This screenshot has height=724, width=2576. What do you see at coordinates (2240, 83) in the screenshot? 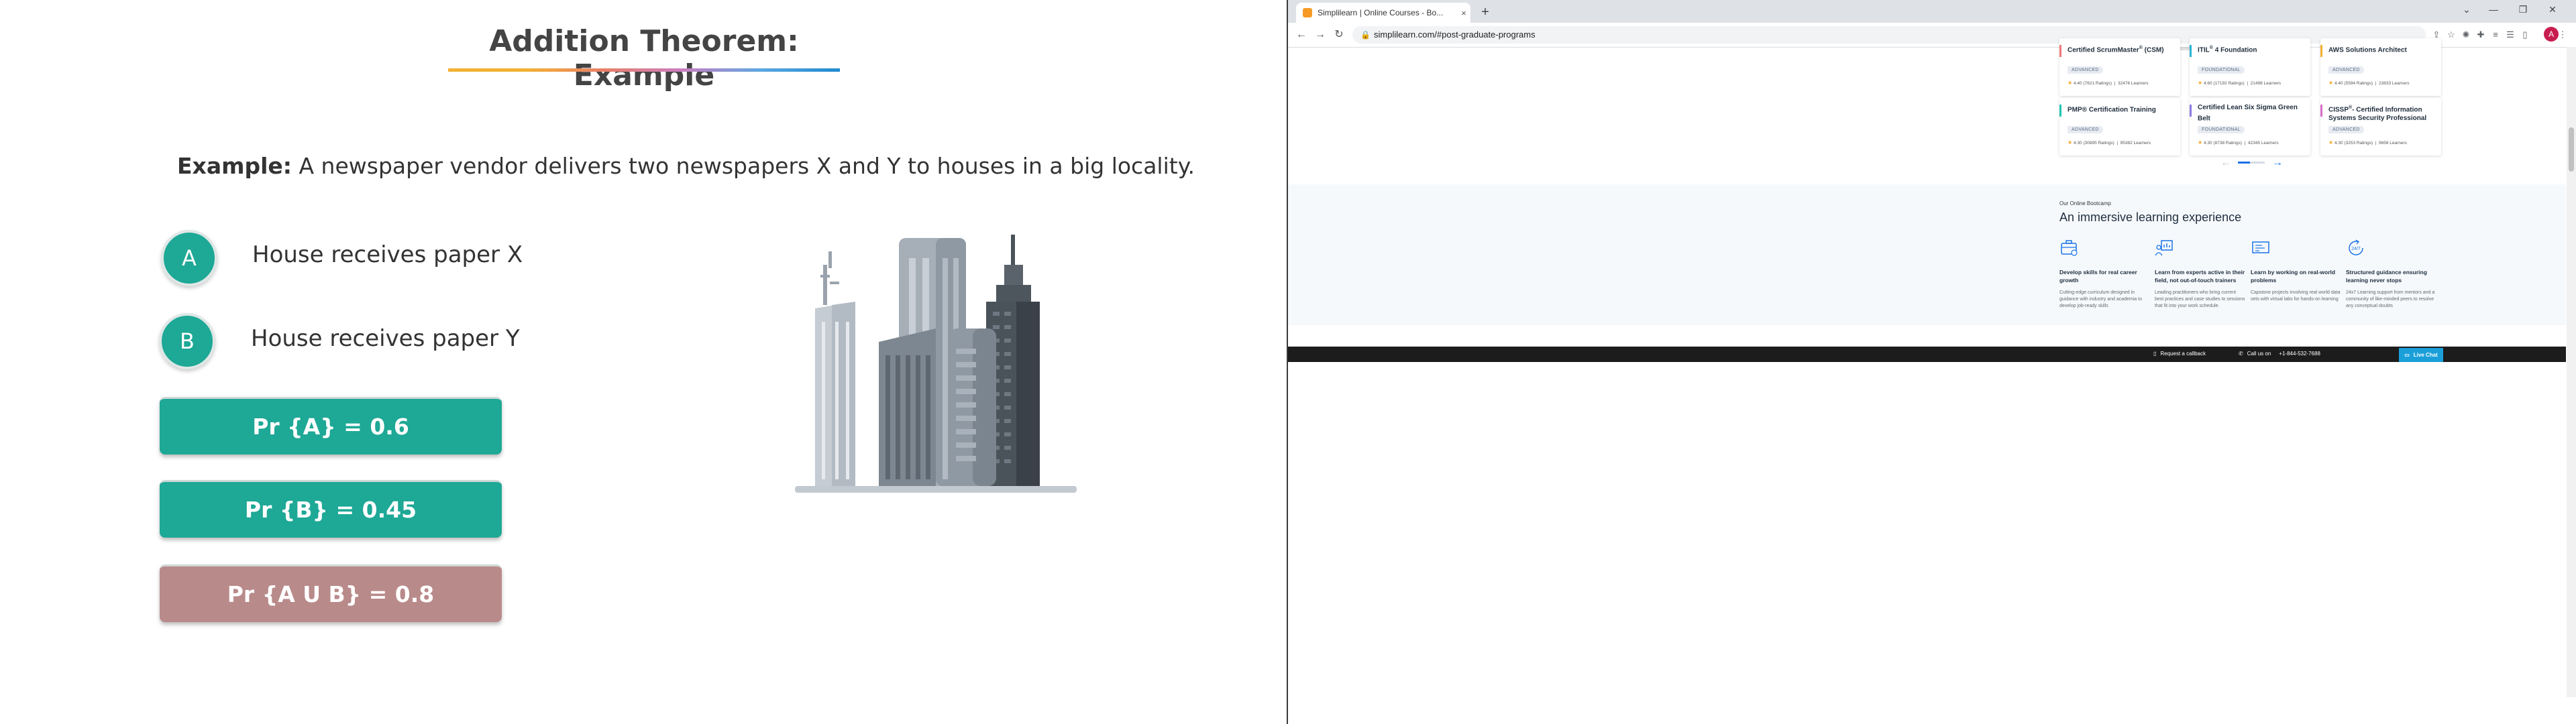
I see `rating-stats: ★ 4.60 (17192 Ratings) | 21498 Learners` at bounding box center [2240, 83].